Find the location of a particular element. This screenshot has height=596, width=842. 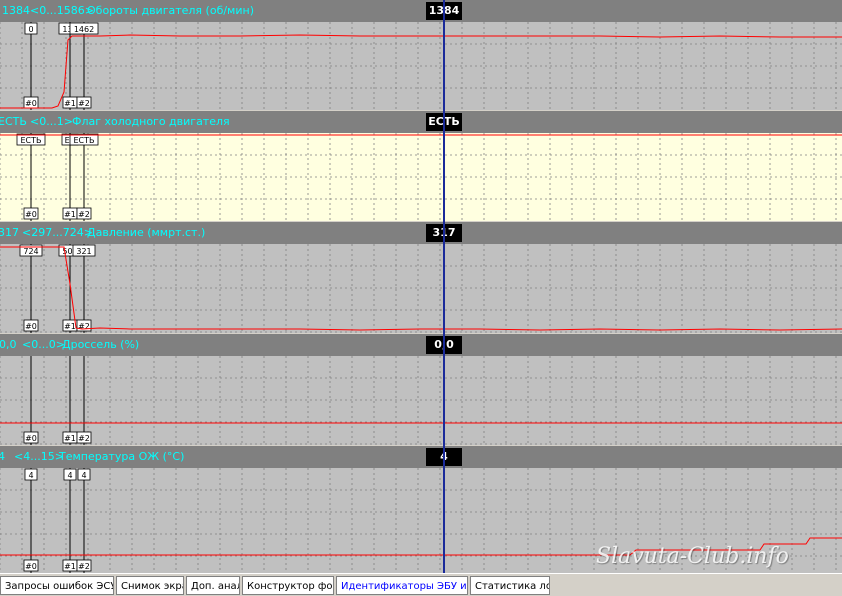

header-title: Дроссель (%) is located at coordinates (101, 344).